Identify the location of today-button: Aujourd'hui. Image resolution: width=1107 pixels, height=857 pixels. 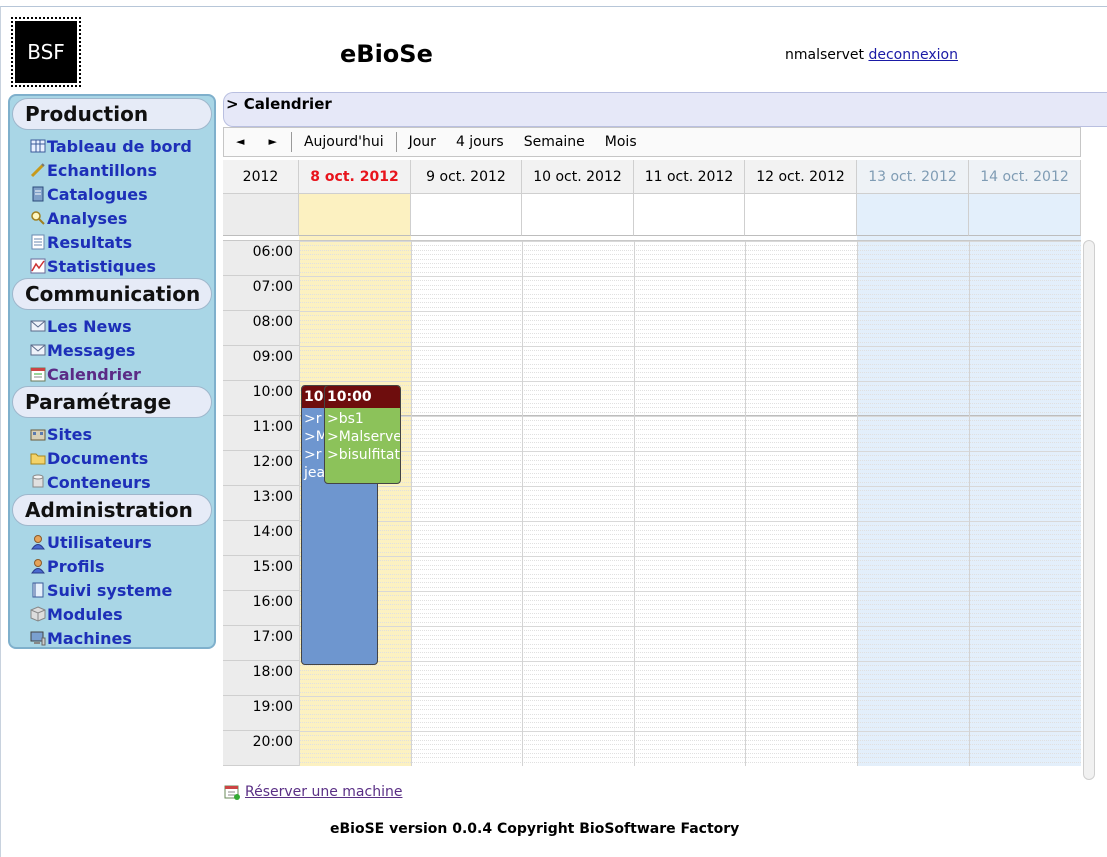
(344, 142).